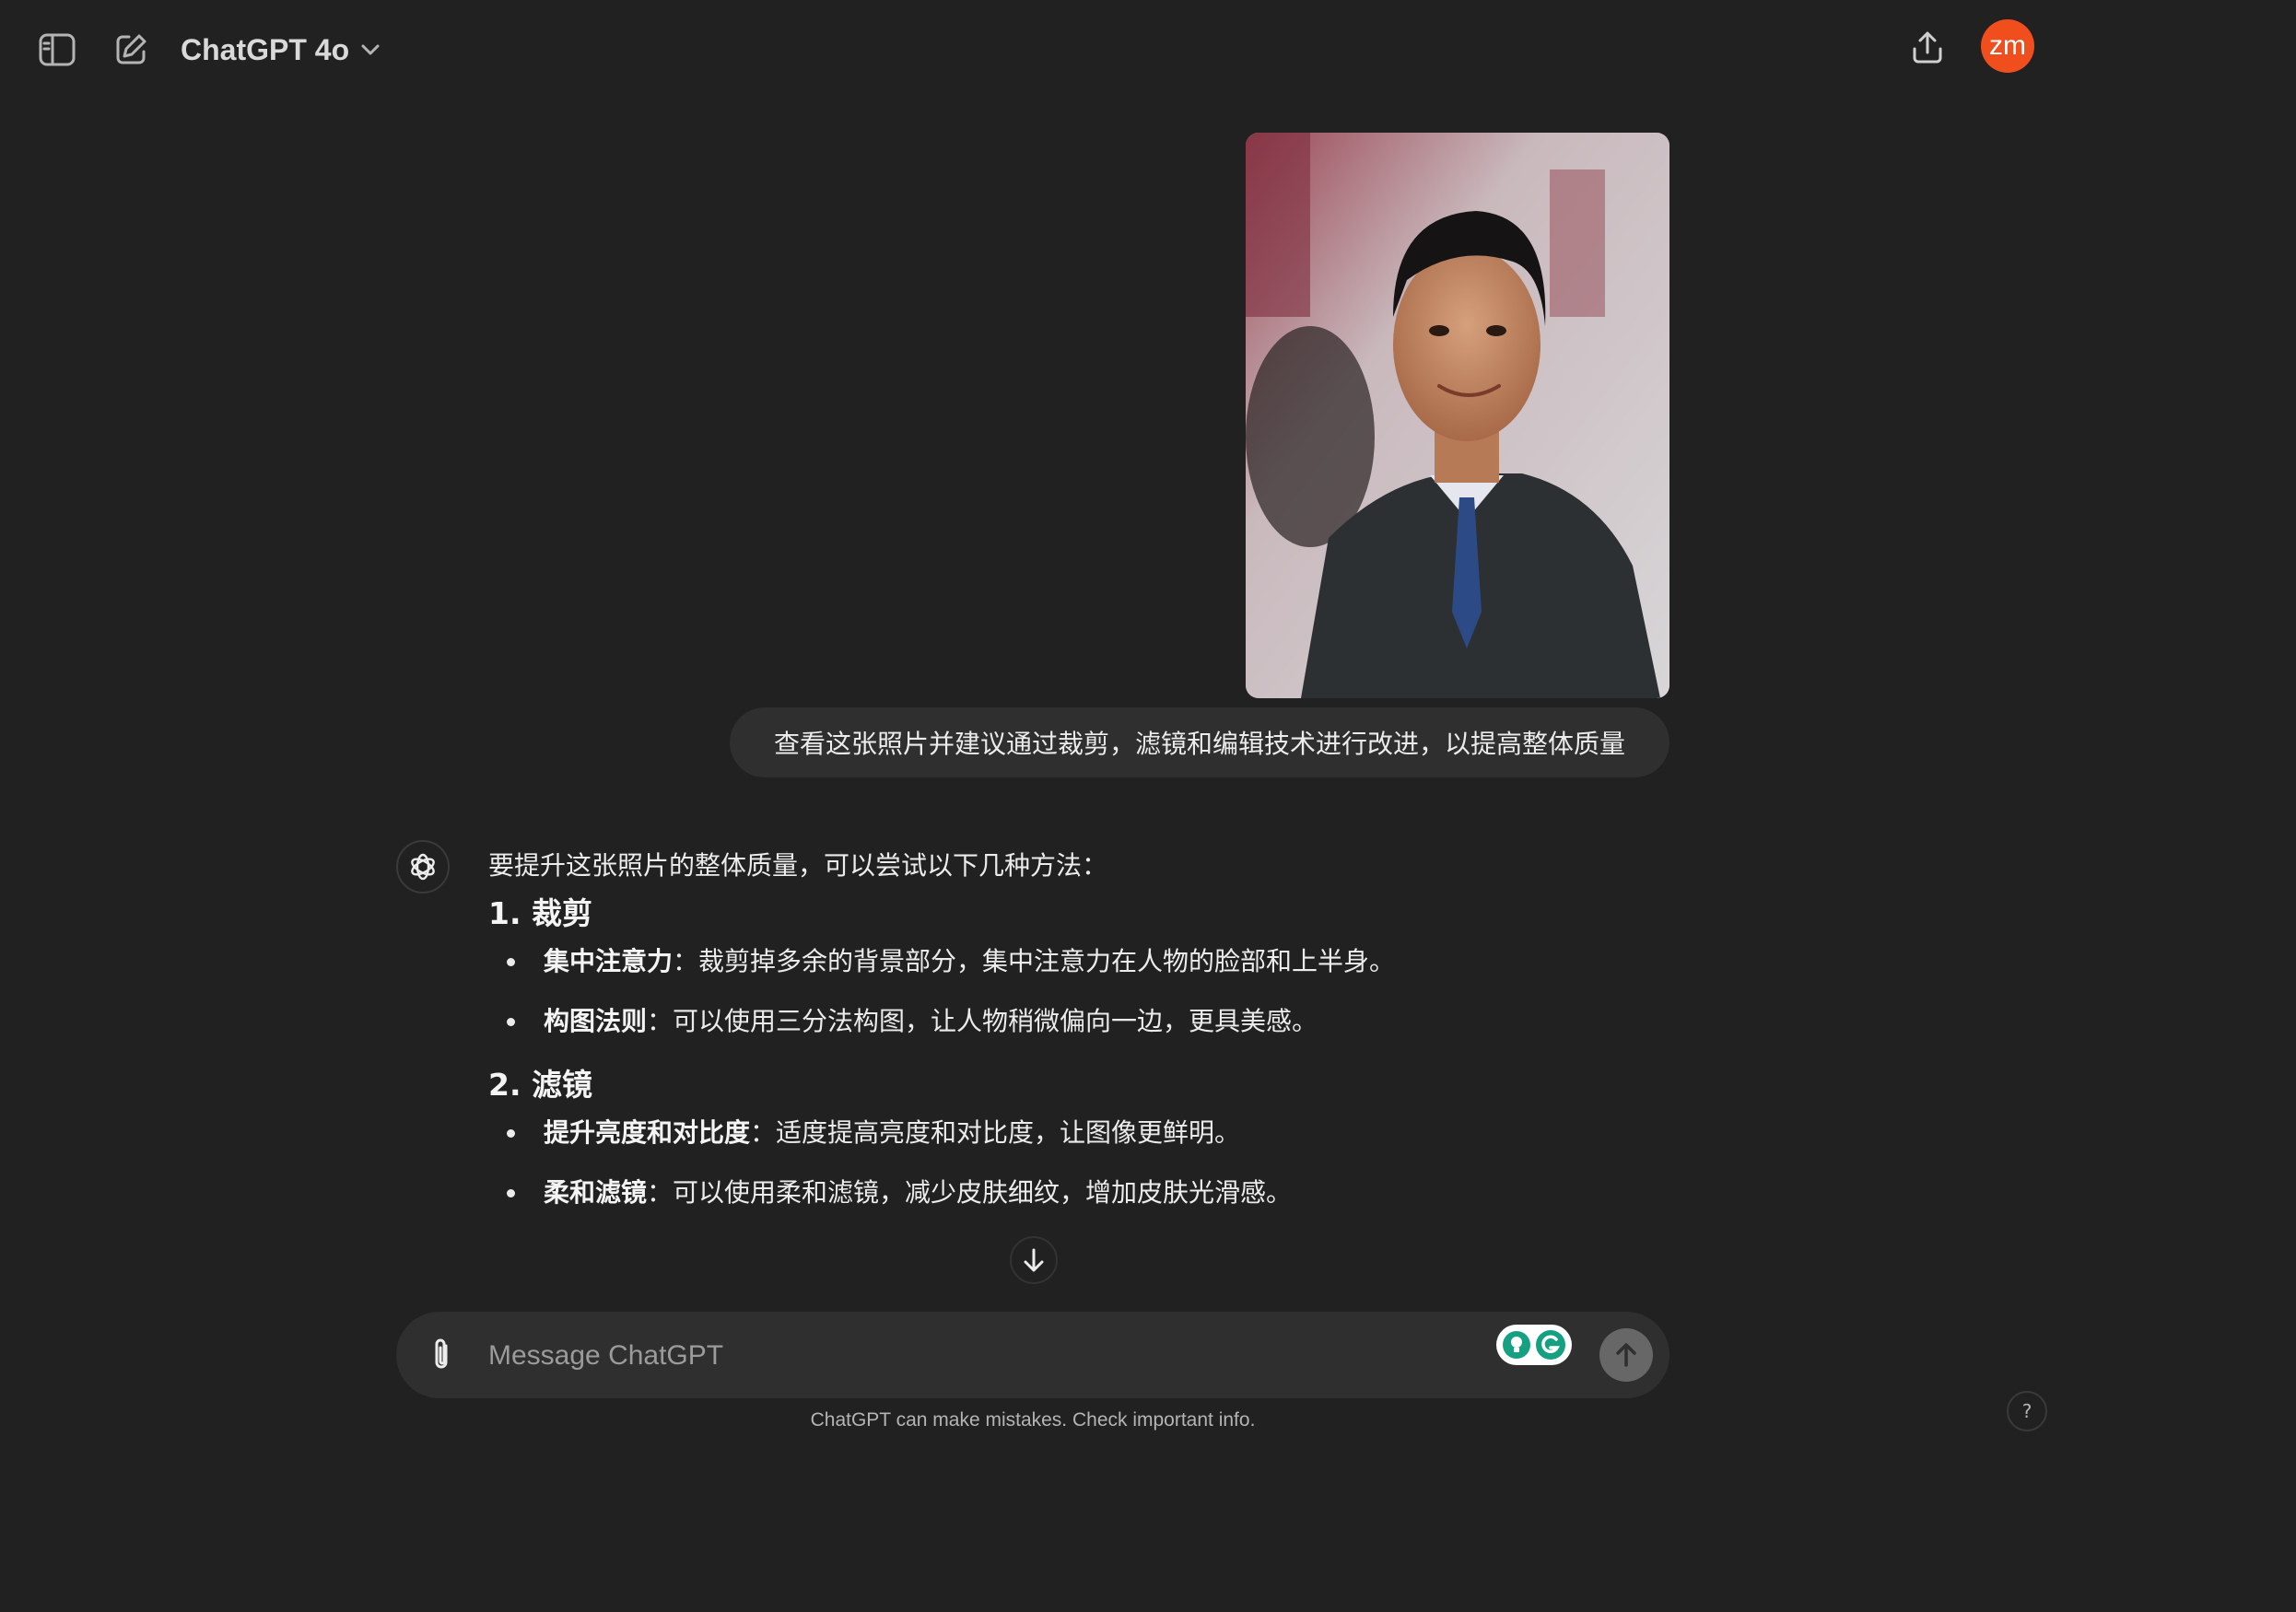 The width and height of the screenshot is (2296, 1612). I want to click on list-item: 提升亮度和对比度：适度提高亮度和对比度，让图像更鲜明。, so click(1078, 1133).